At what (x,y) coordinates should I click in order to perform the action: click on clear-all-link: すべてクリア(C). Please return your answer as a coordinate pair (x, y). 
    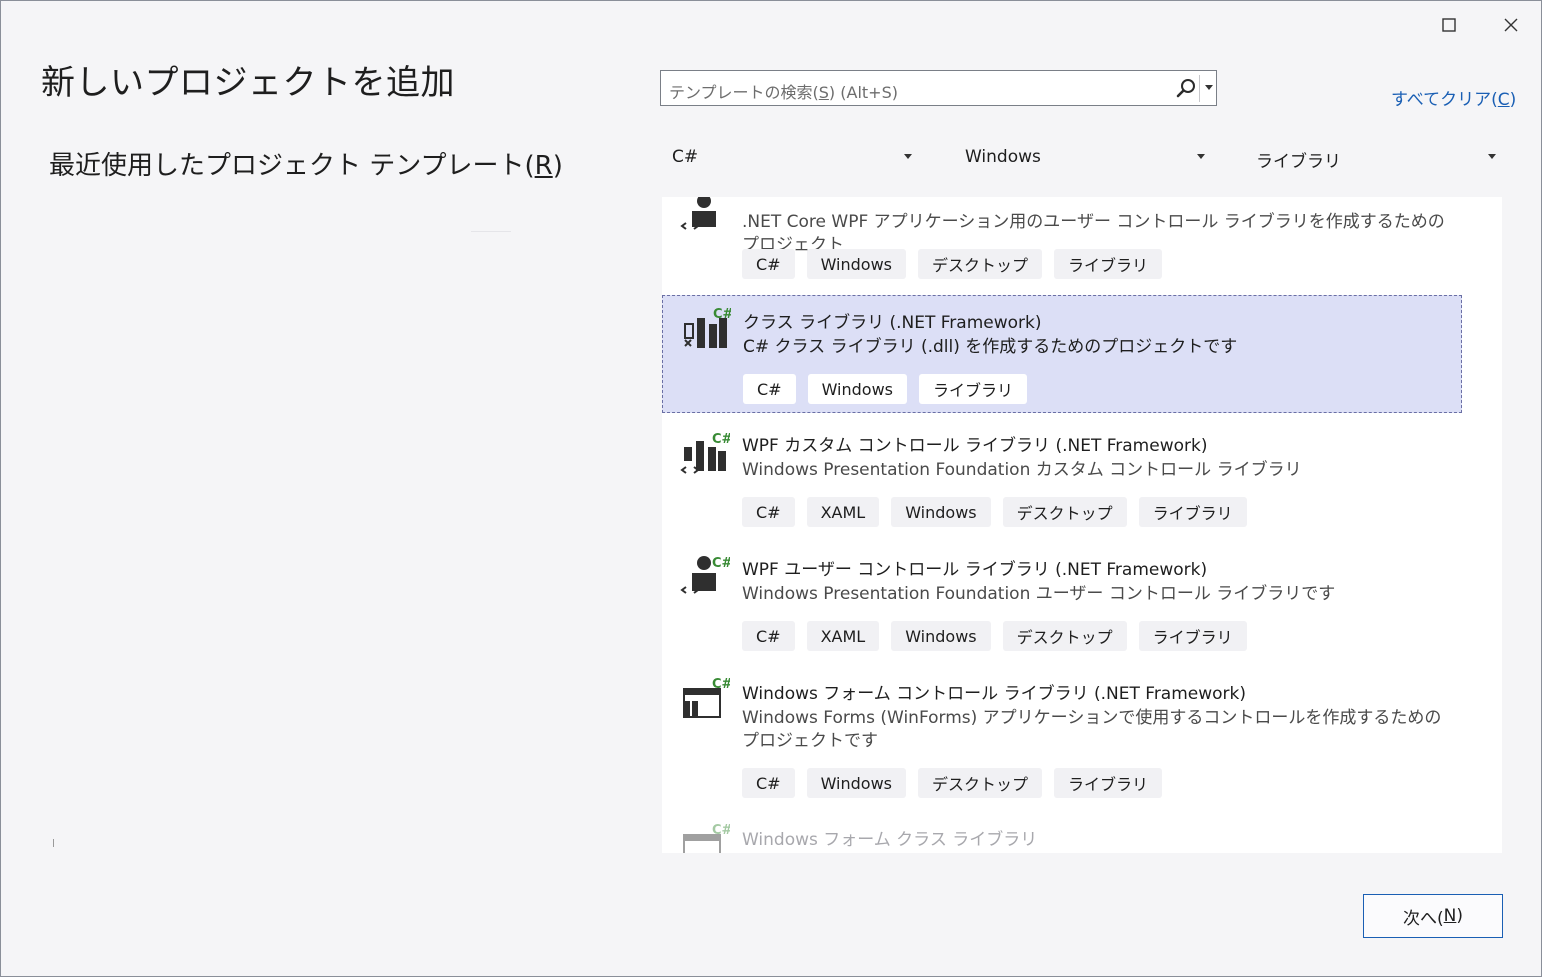
    Looking at the image, I should click on (1453, 97).